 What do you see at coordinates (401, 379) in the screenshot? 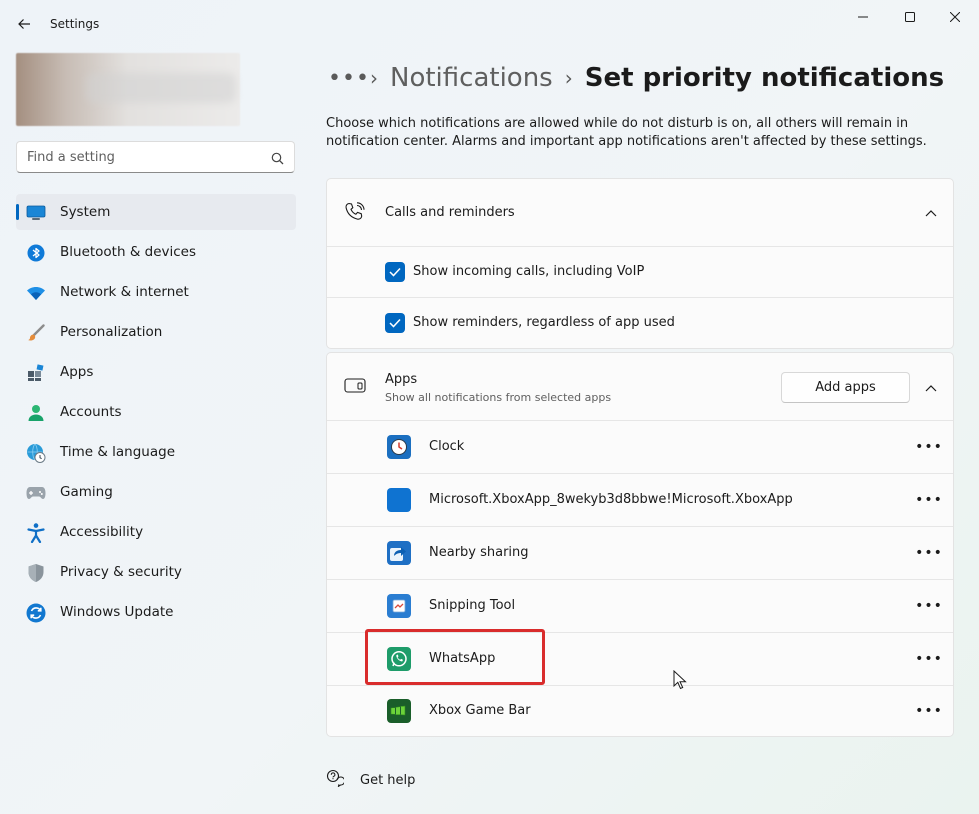
I see `apps-section-title: Apps` at bounding box center [401, 379].